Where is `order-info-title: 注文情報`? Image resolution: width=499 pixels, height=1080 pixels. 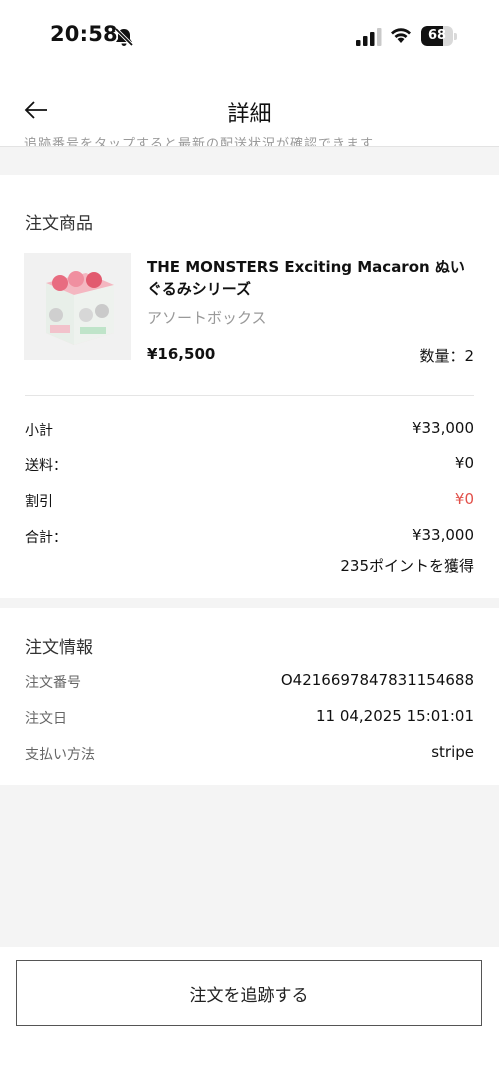
order-info-title: 注文情報 is located at coordinates (59, 648).